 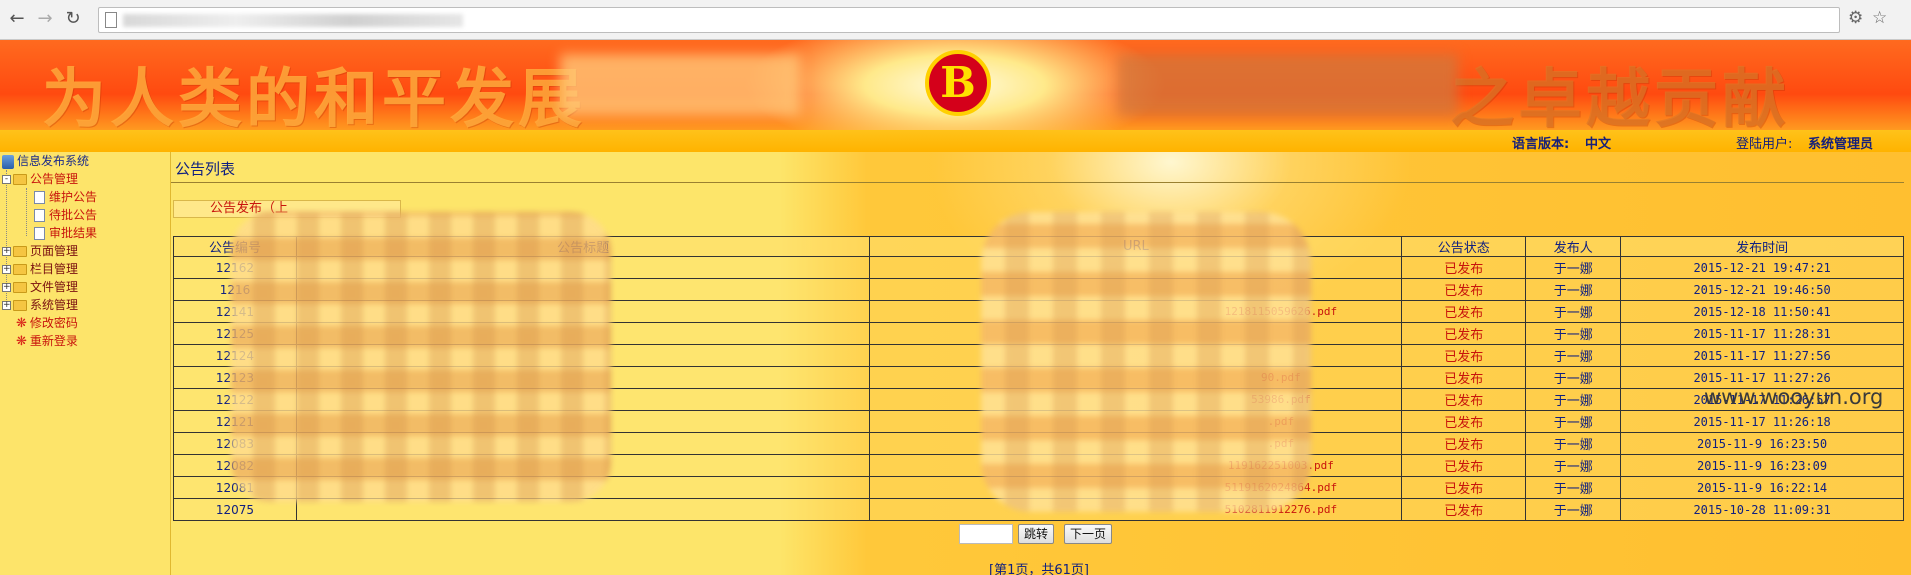 What do you see at coordinates (1088, 534) in the screenshot?
I see `next-page-button: 下一页` at bounding box center [1088, 534].